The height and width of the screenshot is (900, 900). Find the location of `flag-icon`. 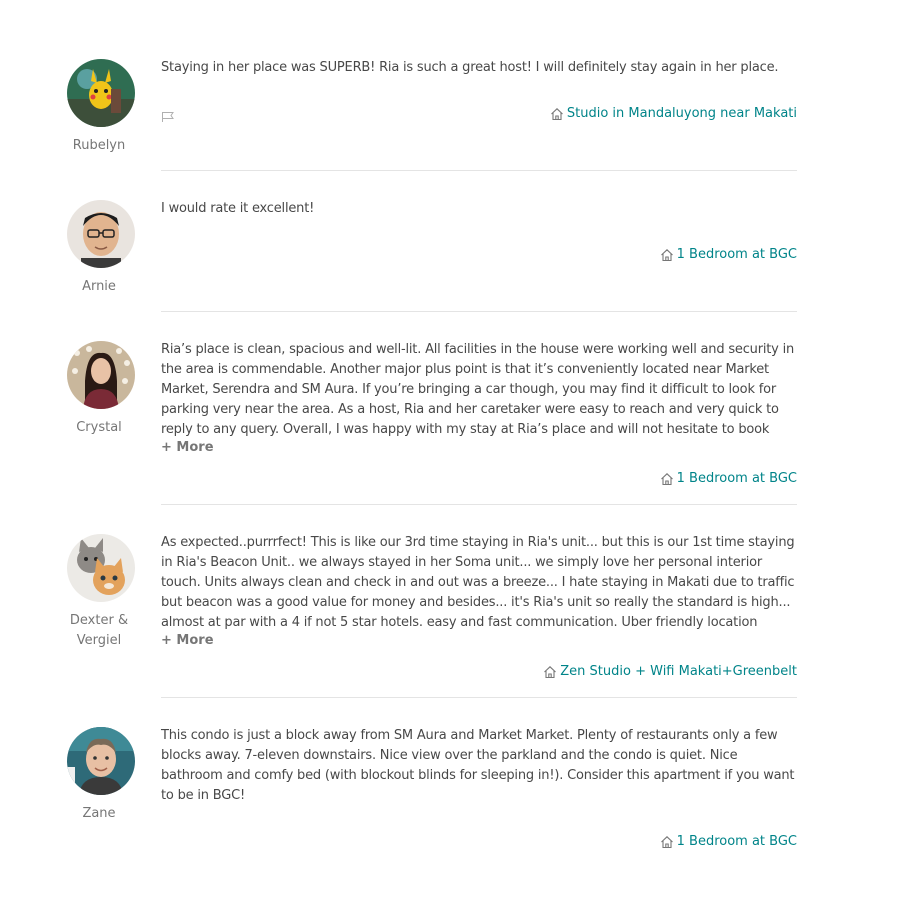

flag-icon is located at coordinates (168, 115).